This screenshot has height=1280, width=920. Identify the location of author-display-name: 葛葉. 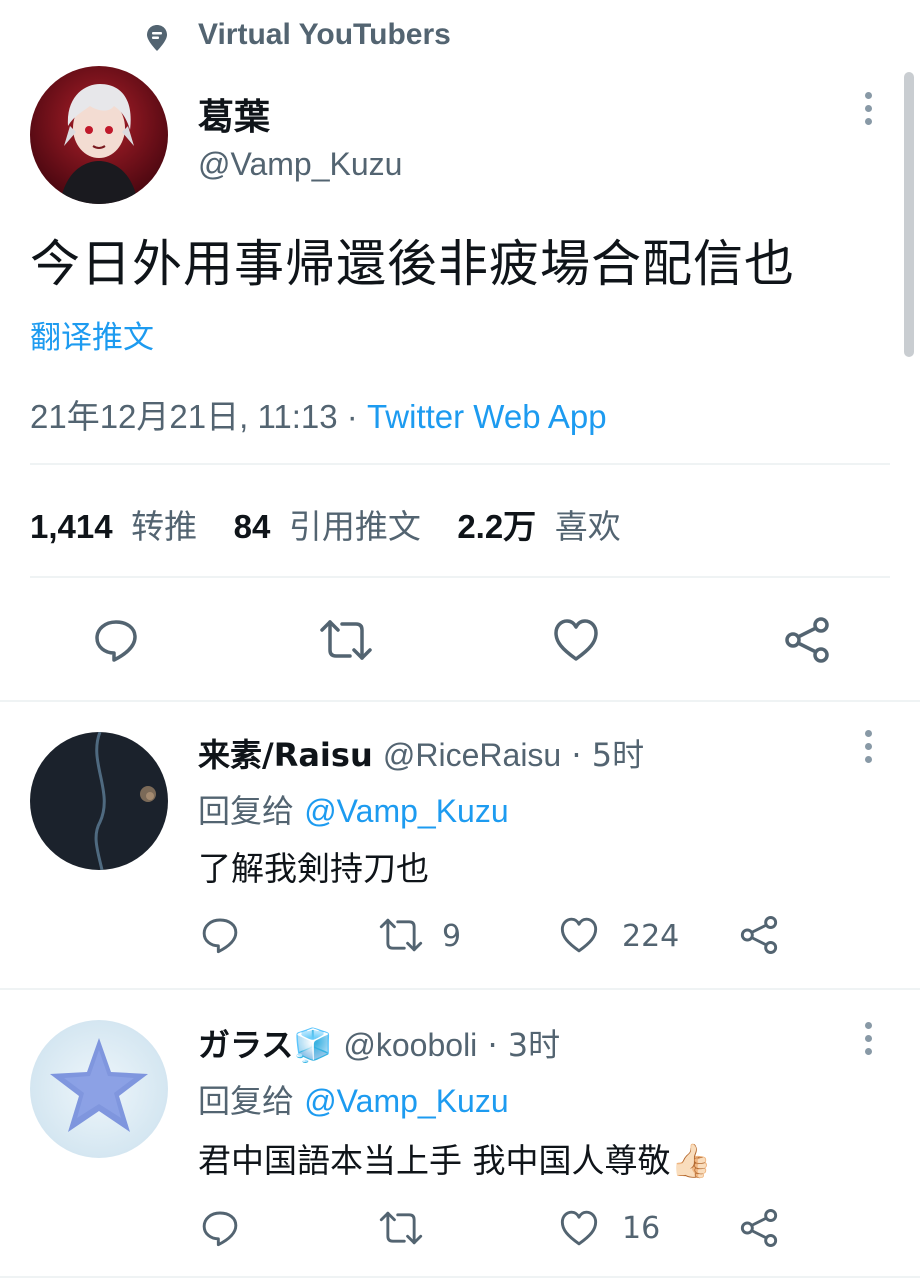
(234, 114).